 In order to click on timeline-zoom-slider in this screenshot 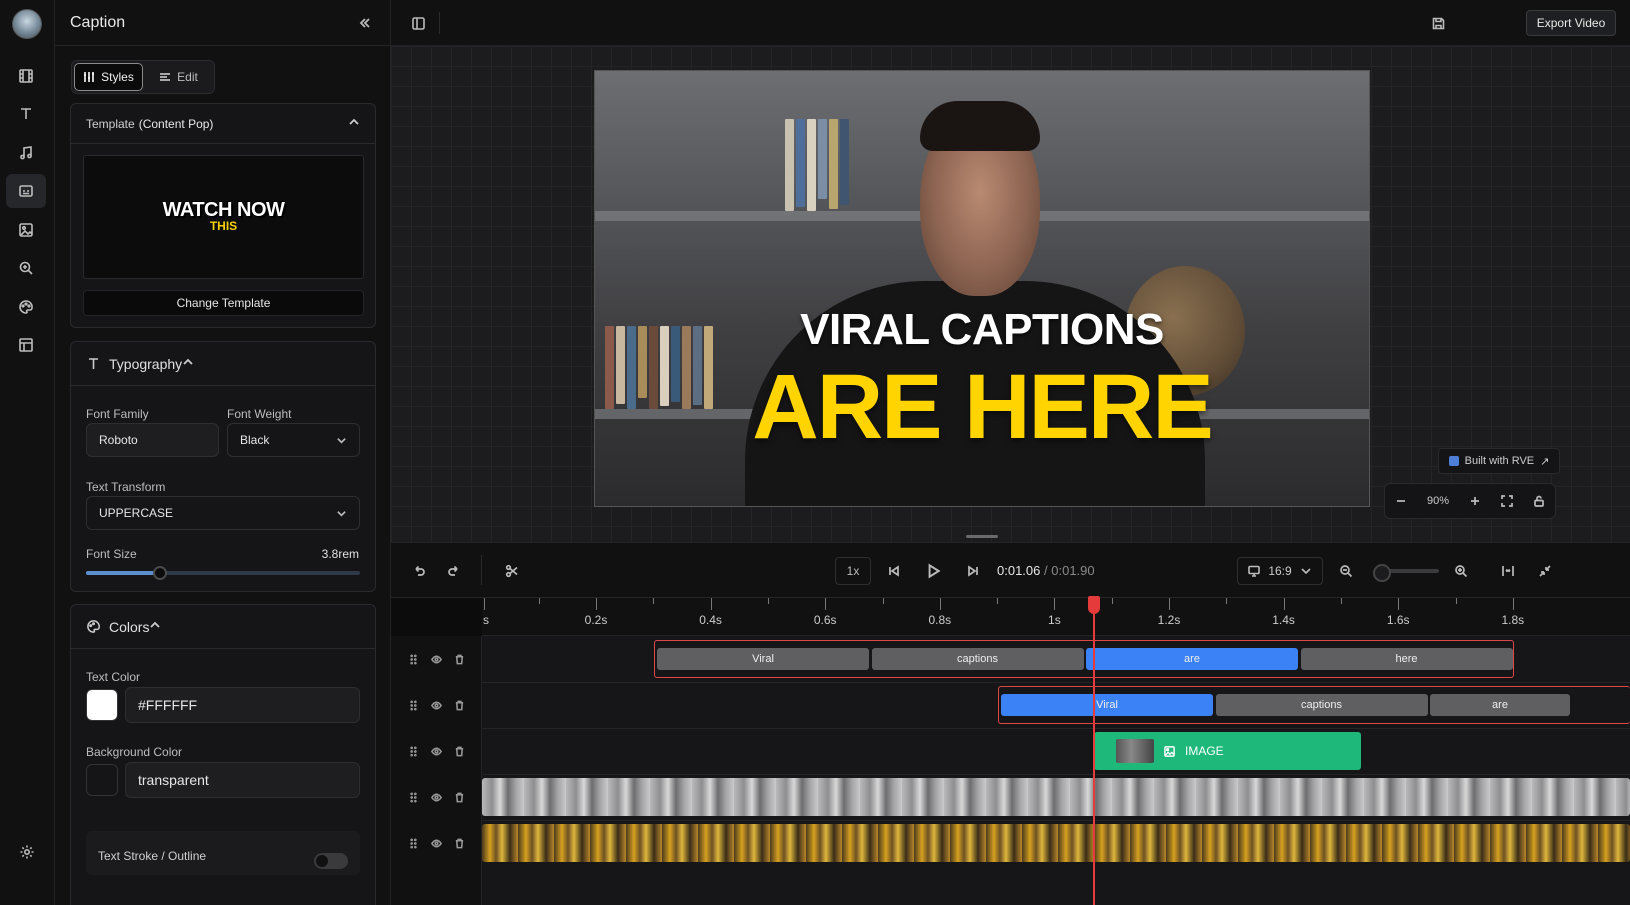, I will do `click(1406, 573)`.